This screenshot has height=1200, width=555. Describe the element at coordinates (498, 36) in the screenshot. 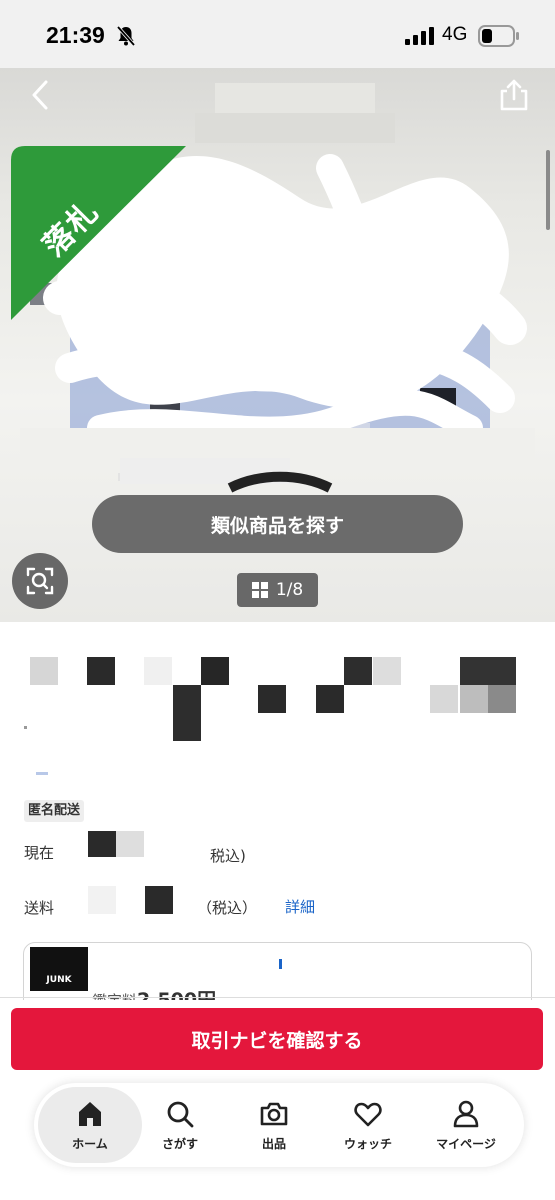

I see `battery-icon` at that location.